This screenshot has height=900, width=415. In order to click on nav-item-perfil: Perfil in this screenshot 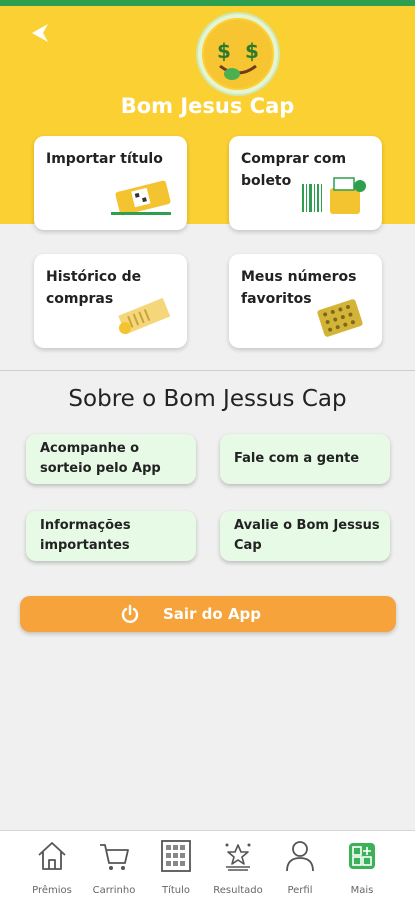, I will do `click(300, 867)`.